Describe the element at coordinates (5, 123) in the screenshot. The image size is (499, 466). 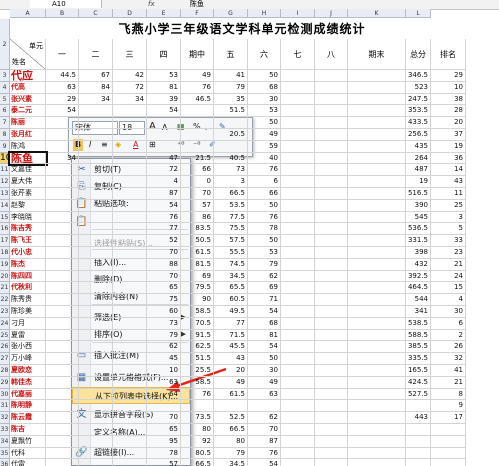
I see `row-header-7: 7` at that location.